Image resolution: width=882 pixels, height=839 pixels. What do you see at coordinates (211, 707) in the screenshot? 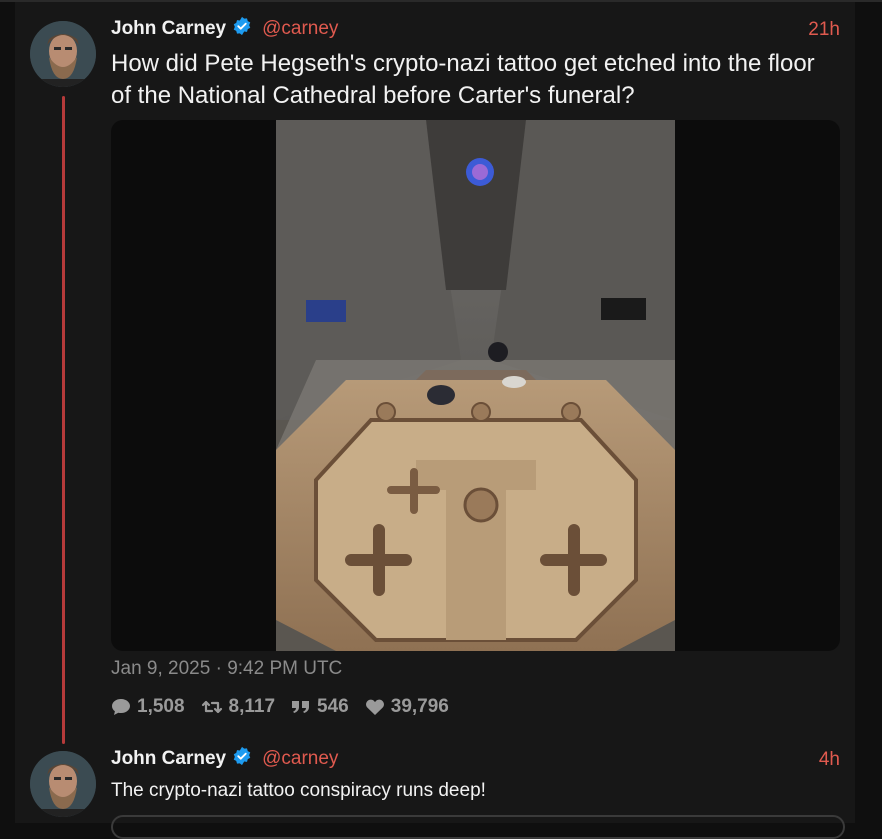
I see `retweet-icon` at bounding box center [211, 707].